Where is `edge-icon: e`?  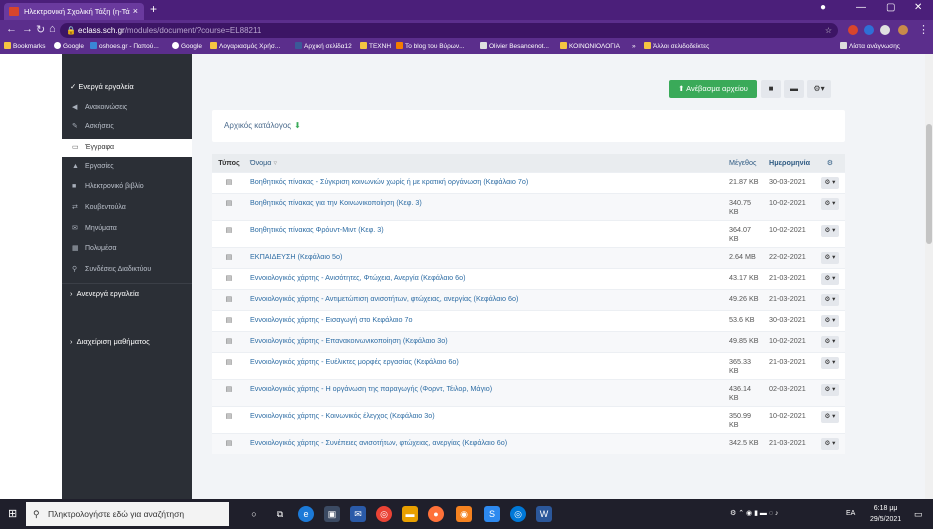 edge-icon: e is located at coordinates (306, 514).